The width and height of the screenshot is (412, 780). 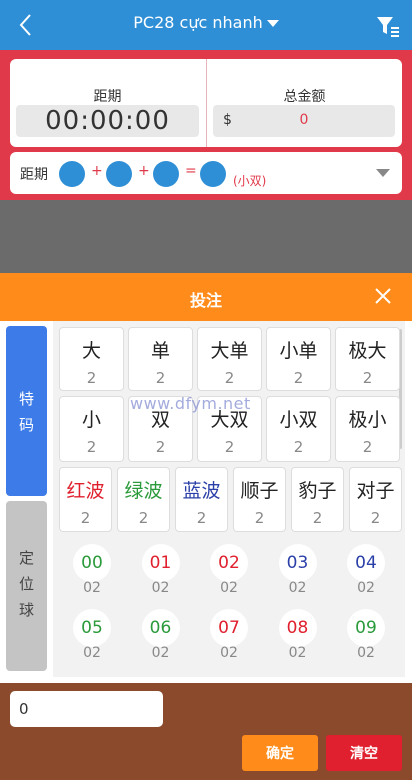 What do you see at coordinates (298, 635) in the screenshot?
I see `number-ball-option: 08 02` at bounding box center [298, 635].